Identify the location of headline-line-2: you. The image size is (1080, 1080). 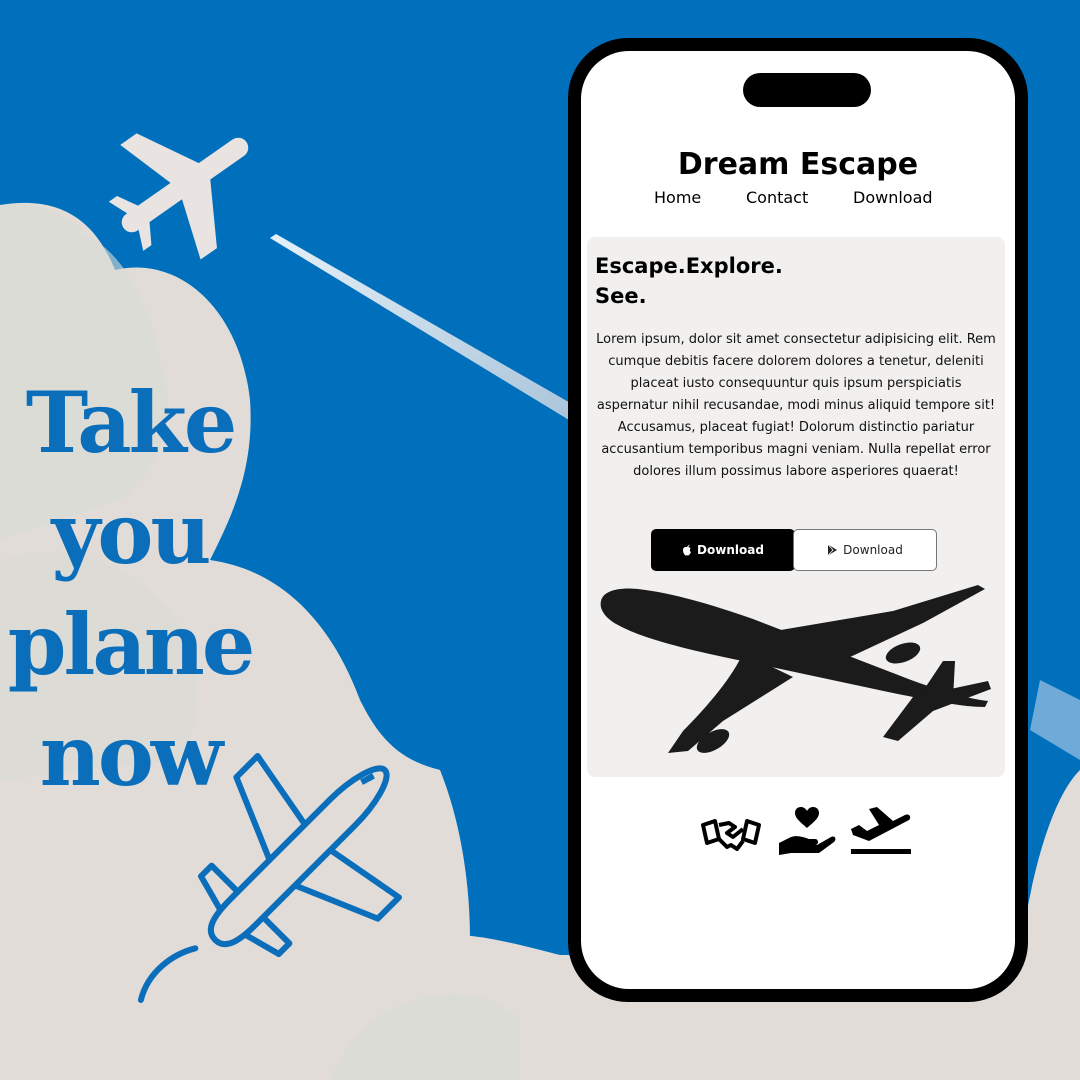
(131, 533).